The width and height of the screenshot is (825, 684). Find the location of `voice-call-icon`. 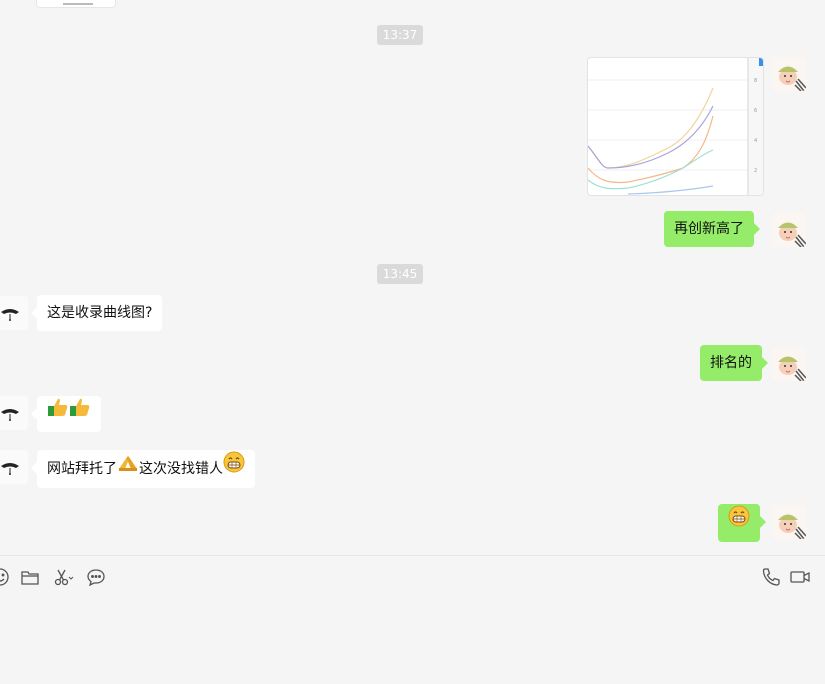

voice-call-icon is located at coordinates (771, 577).